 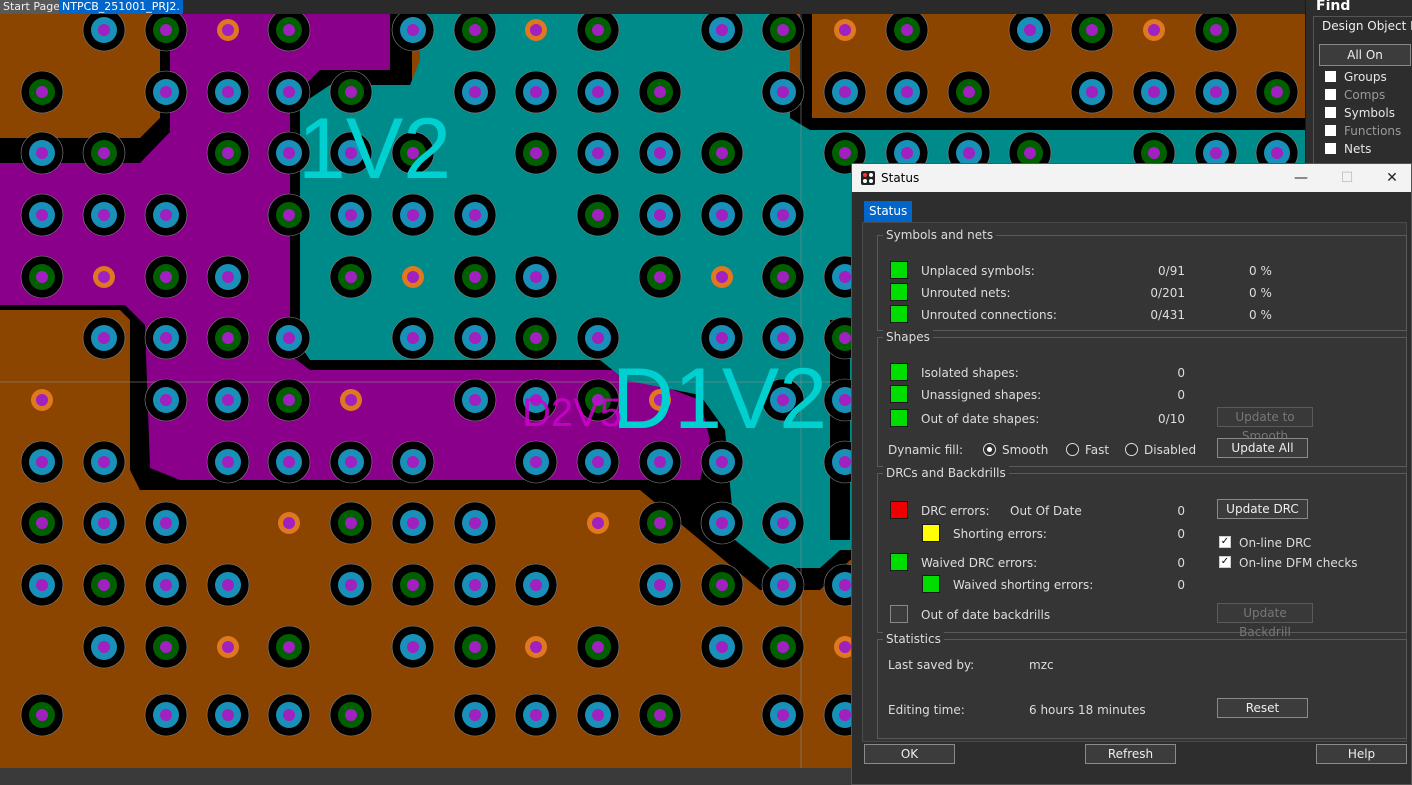 I want to click on maximize-icon: ☐, so click(x=1347, y=178).